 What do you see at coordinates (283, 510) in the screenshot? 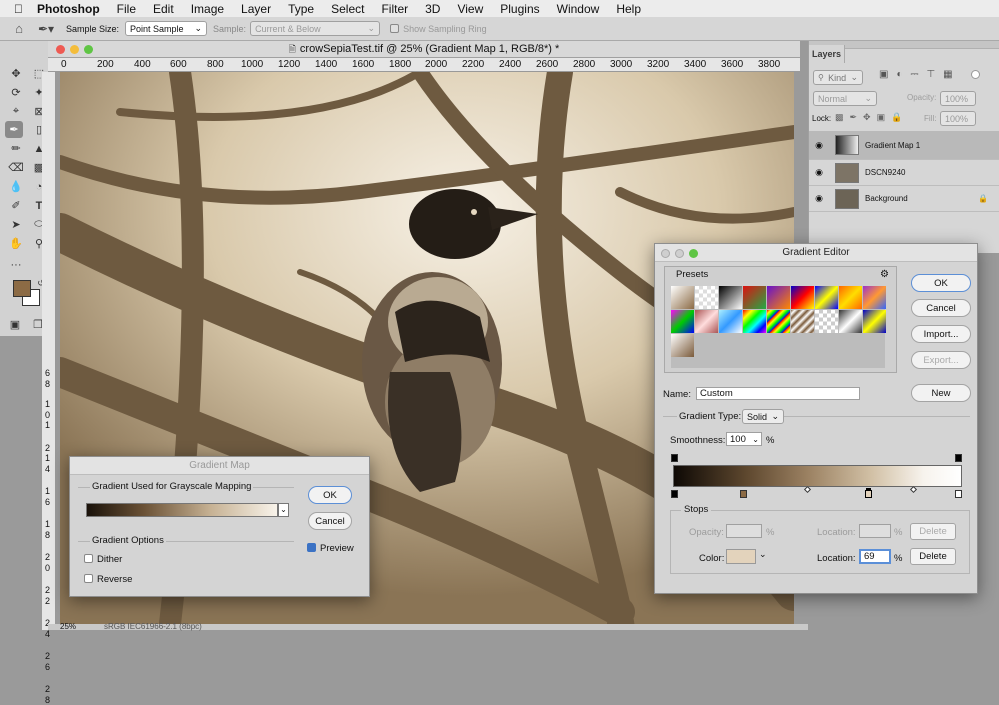
I see `gradient-dropdown-button: ⌄` at bounding box center [283, 510].